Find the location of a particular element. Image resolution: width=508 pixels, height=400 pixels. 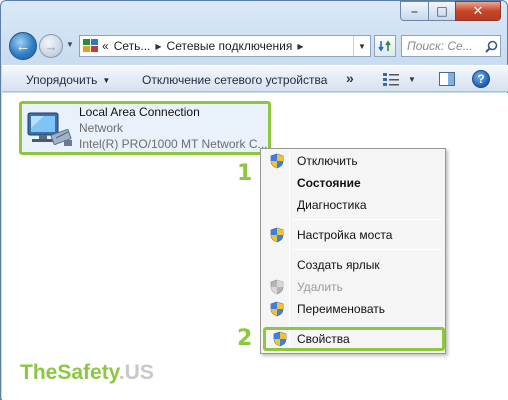

menu-label: Переименовать is located at coordinates (341, 309).